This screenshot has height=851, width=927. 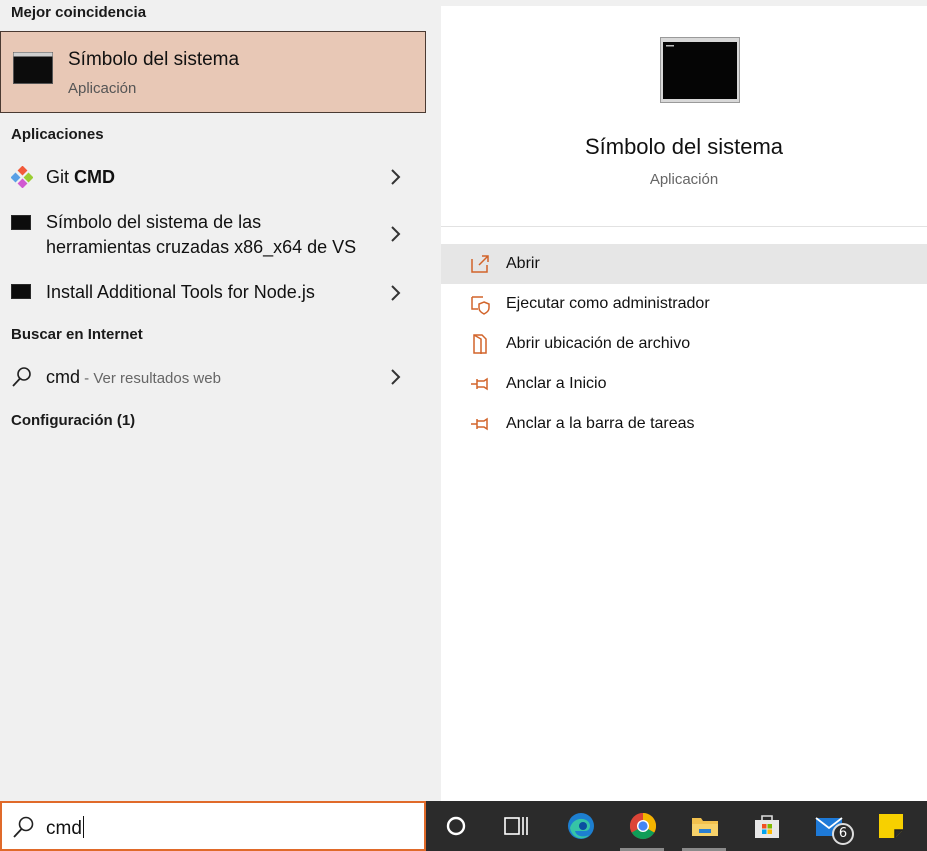 What do you see at coordinates (154, 59) in the screenshot?
I see `best-match-title: Símbolo del sistema` at bounding box center [154, 59].